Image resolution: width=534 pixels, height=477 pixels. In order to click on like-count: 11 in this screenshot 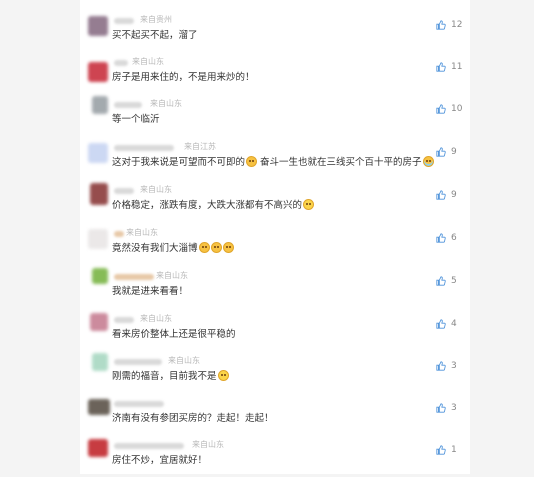, I will do `click(457, 67)`.